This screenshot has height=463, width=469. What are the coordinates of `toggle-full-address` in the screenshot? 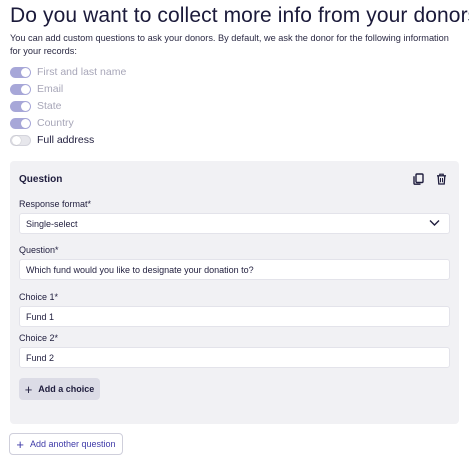 It's located at (20, 140).